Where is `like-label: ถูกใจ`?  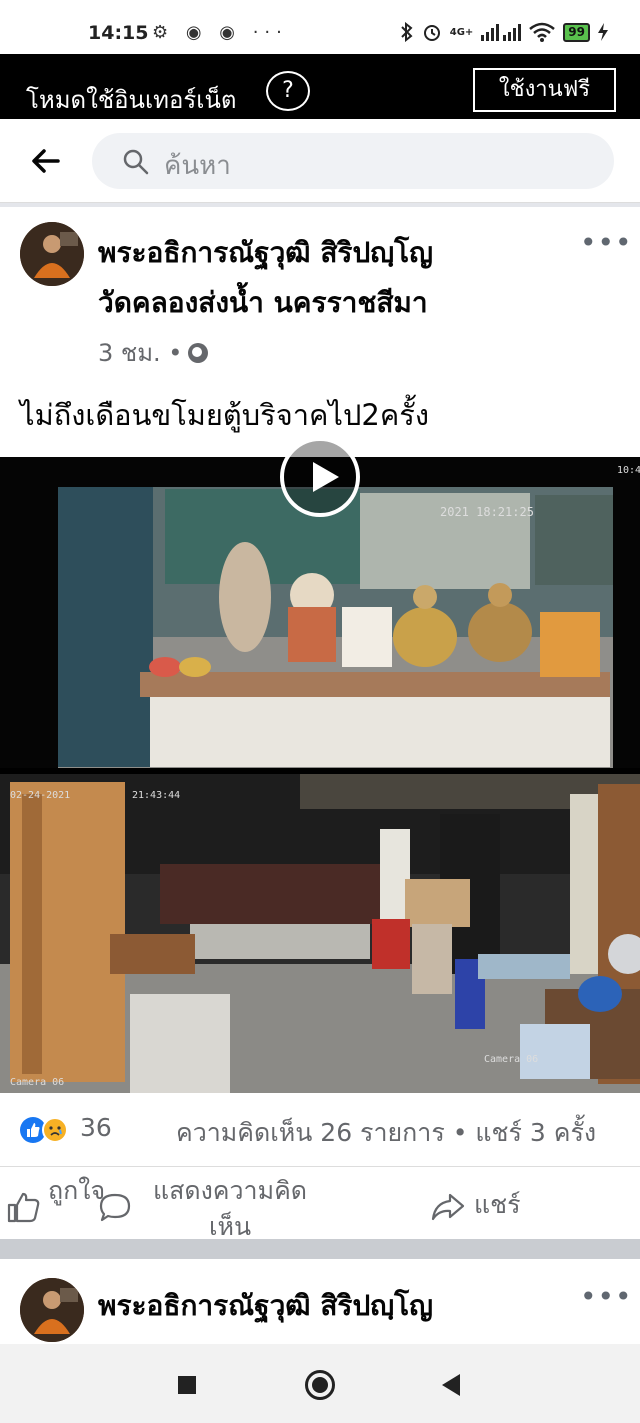 like-label: ถูกใจ is located at coordinates (77, 1190).